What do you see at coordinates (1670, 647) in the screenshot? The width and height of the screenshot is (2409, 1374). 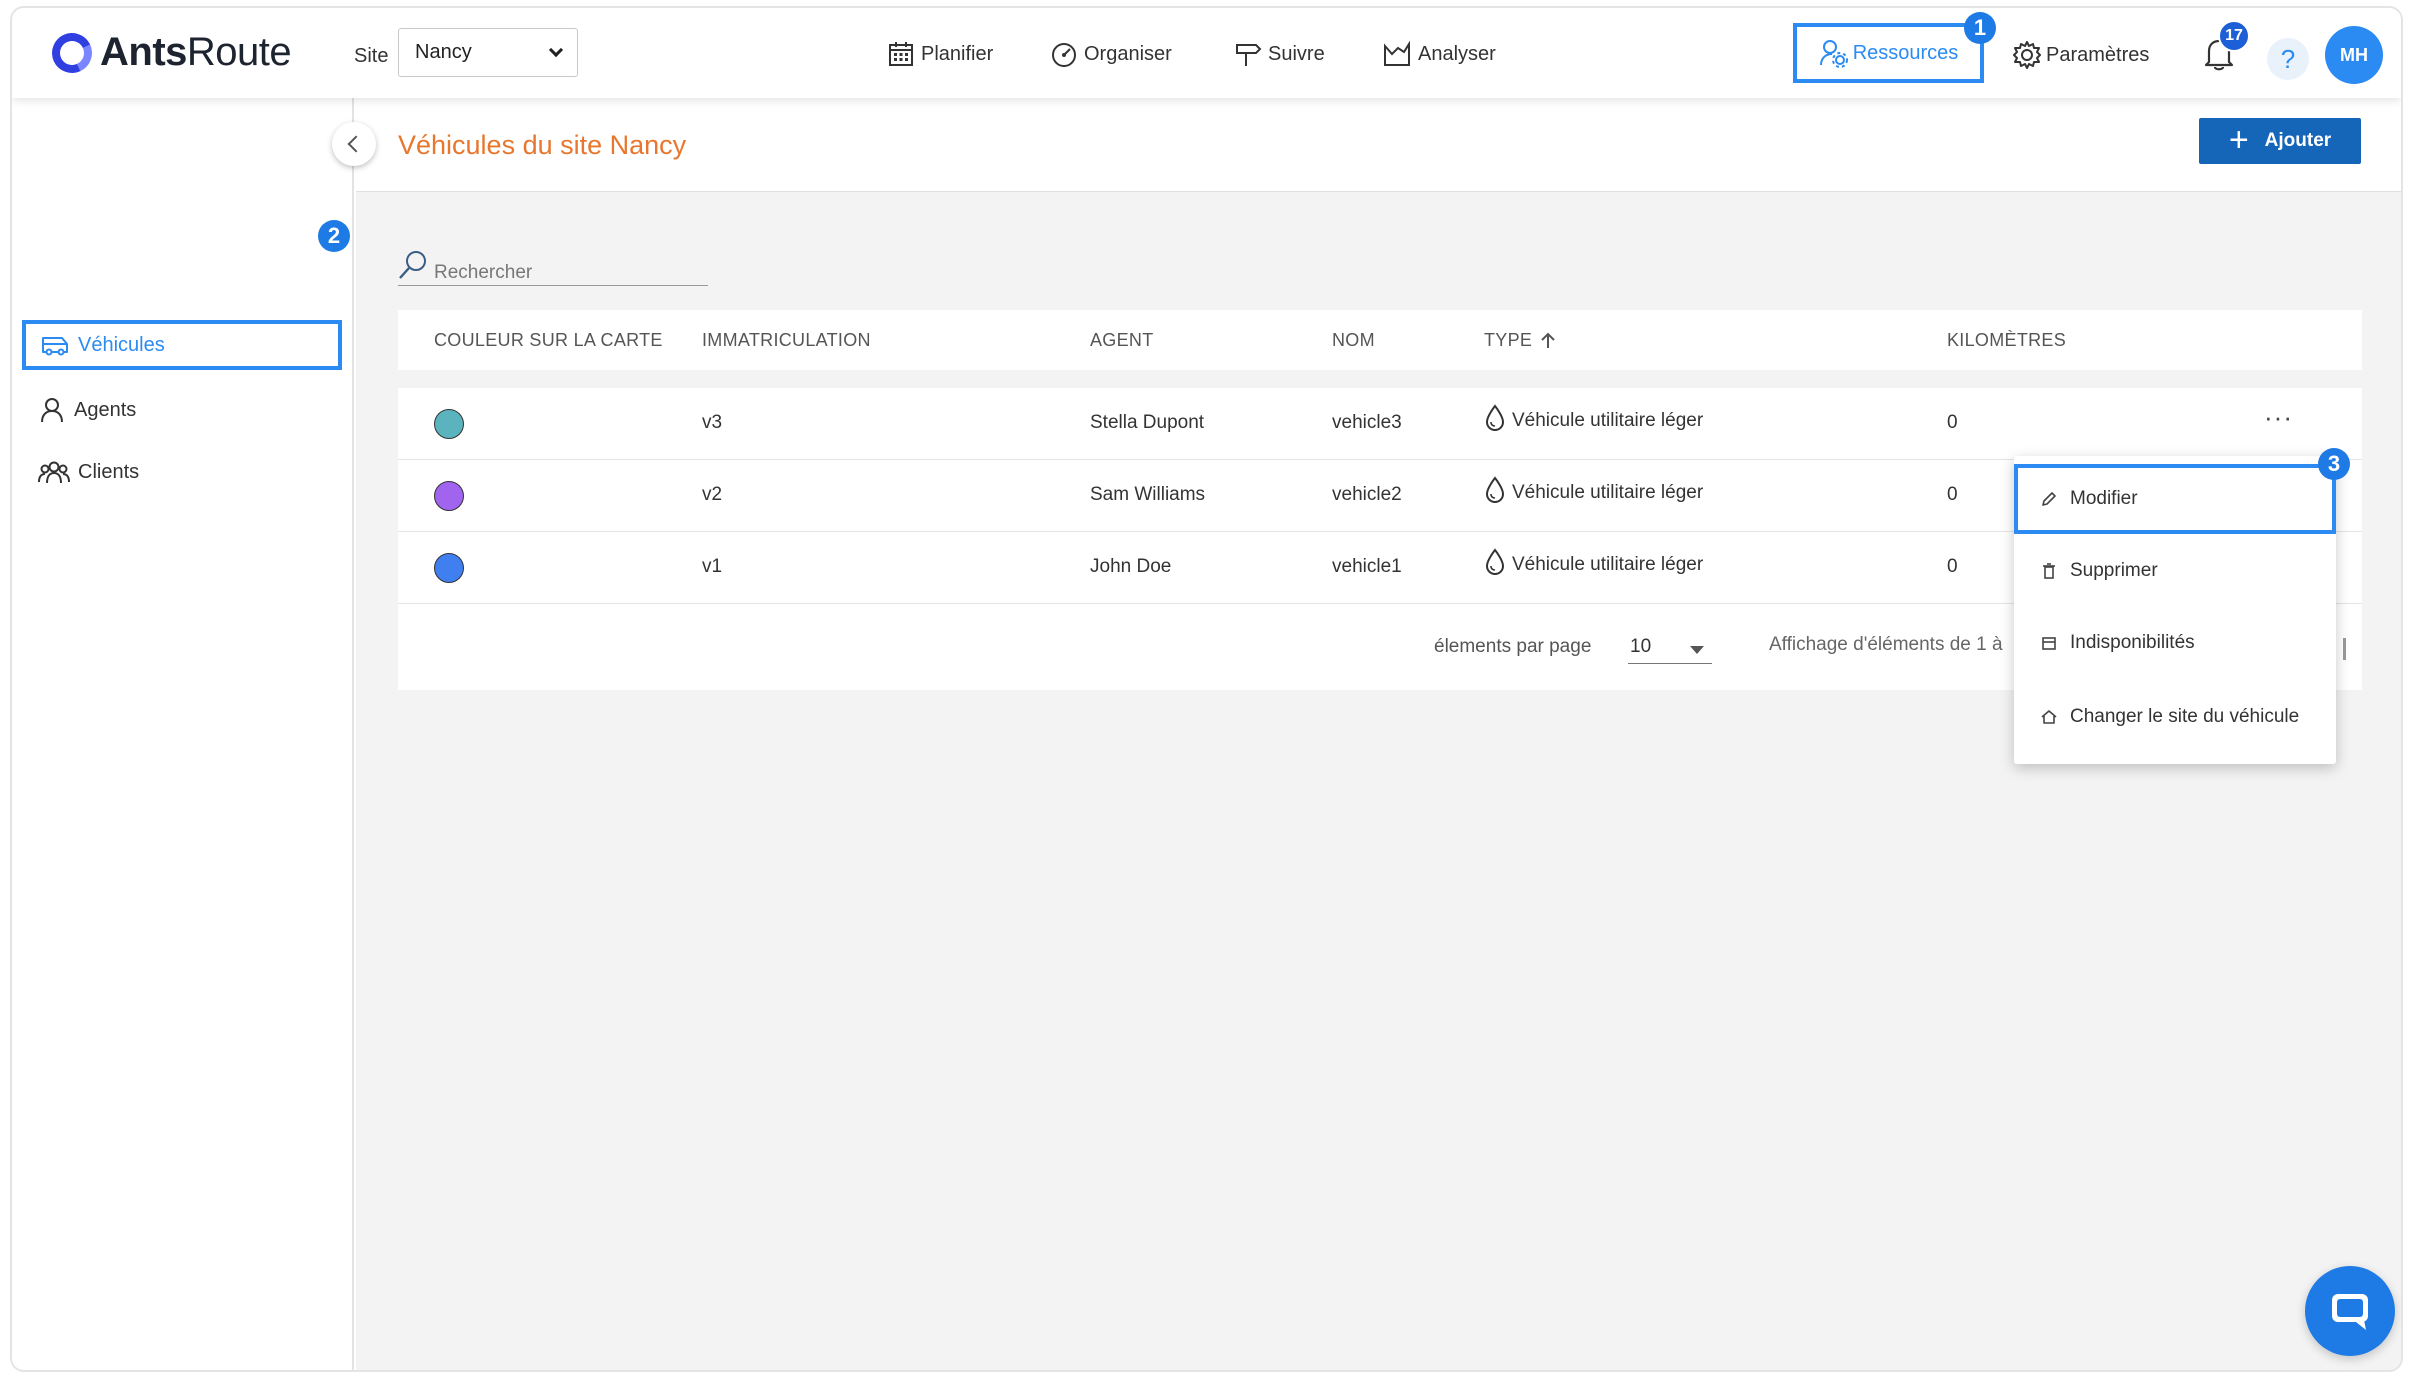 I see `per-page-select: 10` at bounding box center [1670, 647].